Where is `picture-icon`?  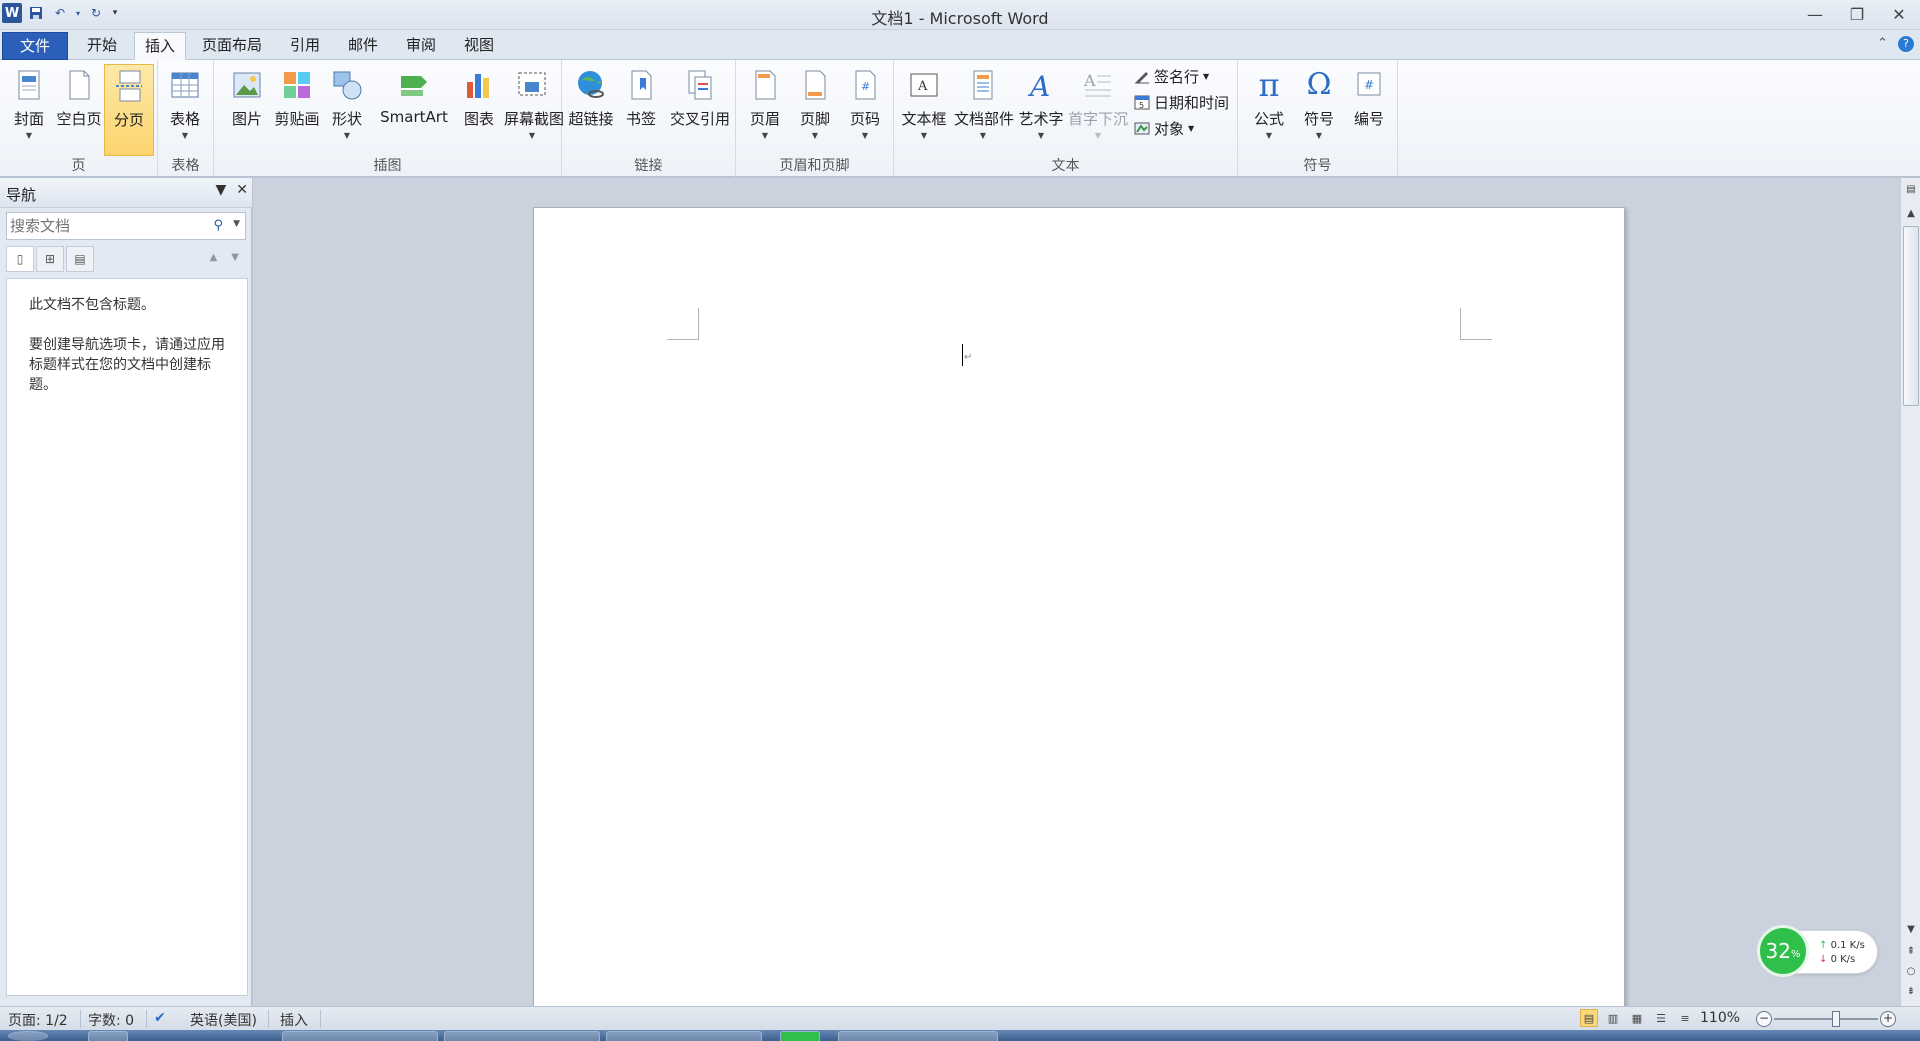 picture-icon is located at coordinates (247, 85).